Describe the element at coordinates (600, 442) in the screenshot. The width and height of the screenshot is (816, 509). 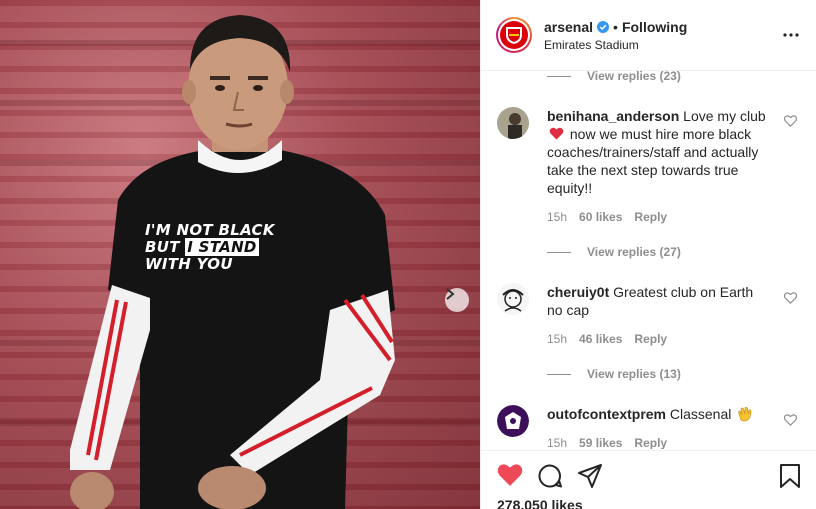
I see `comment-likes: 59 likes` at that location.